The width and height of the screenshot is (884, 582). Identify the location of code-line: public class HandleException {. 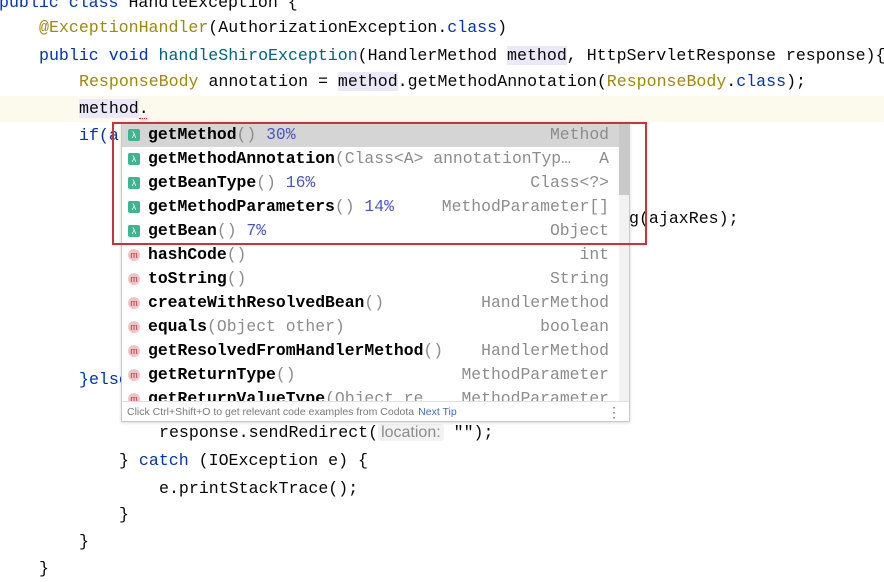
(149, 8).